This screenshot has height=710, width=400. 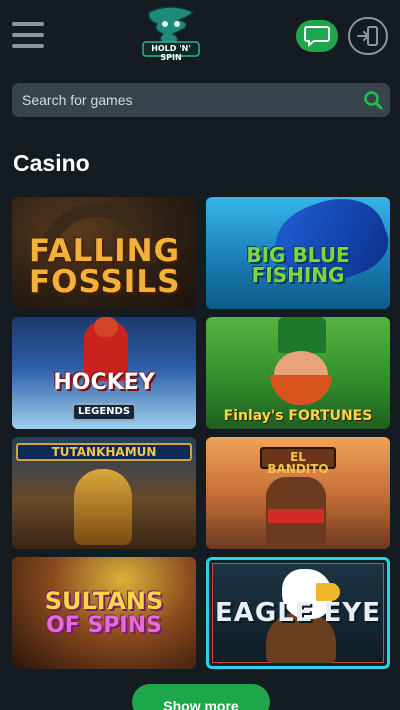 I want to click on game-tile-hockey-legends: HOCKEY LEGENDS, so click(x=104, y=373).